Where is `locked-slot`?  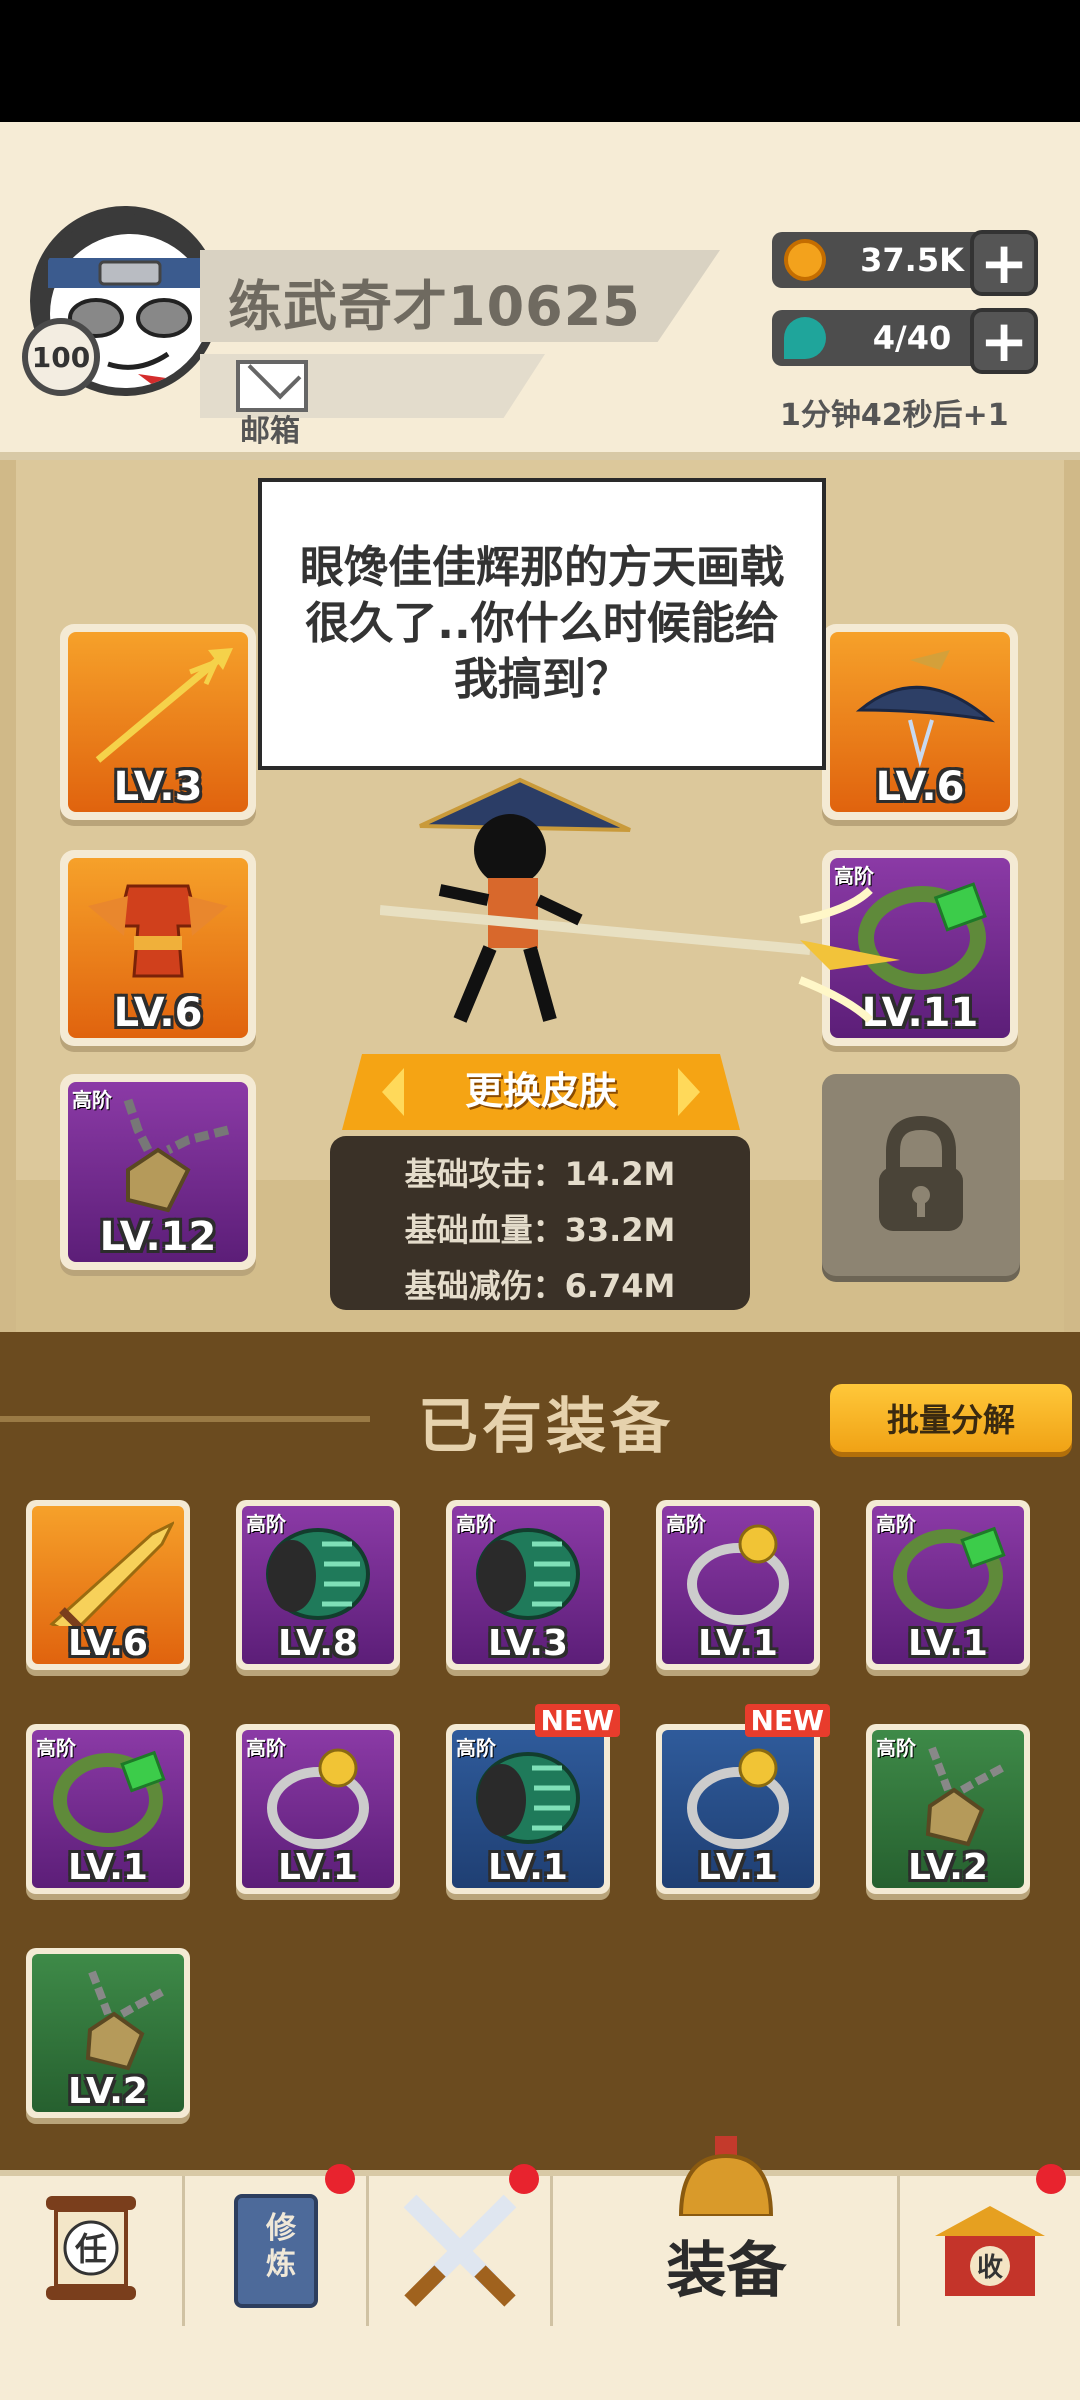 locked-slot is located at coordinates (921, 1175).